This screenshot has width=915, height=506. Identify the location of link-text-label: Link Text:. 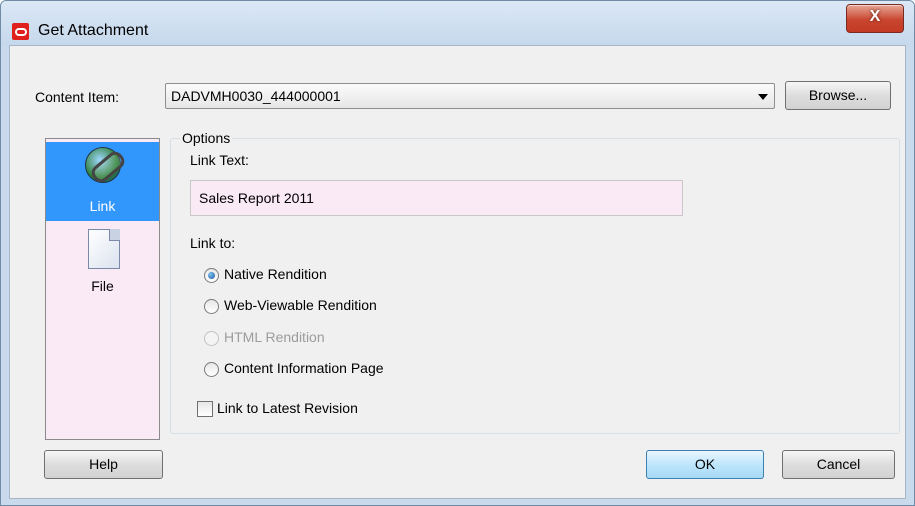
(219, 160).